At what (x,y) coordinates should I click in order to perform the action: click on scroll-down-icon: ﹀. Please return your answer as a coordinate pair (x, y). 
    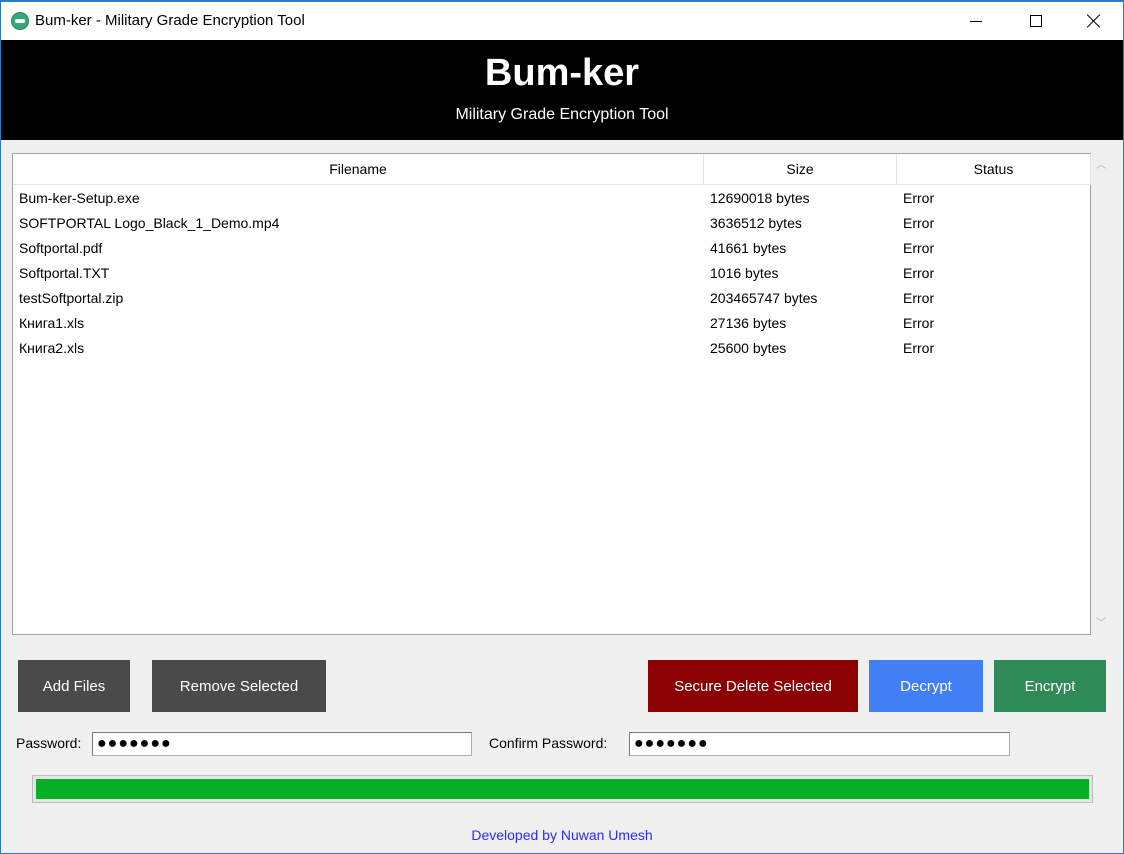
    Looking at the image, I should click on (1101, 624).